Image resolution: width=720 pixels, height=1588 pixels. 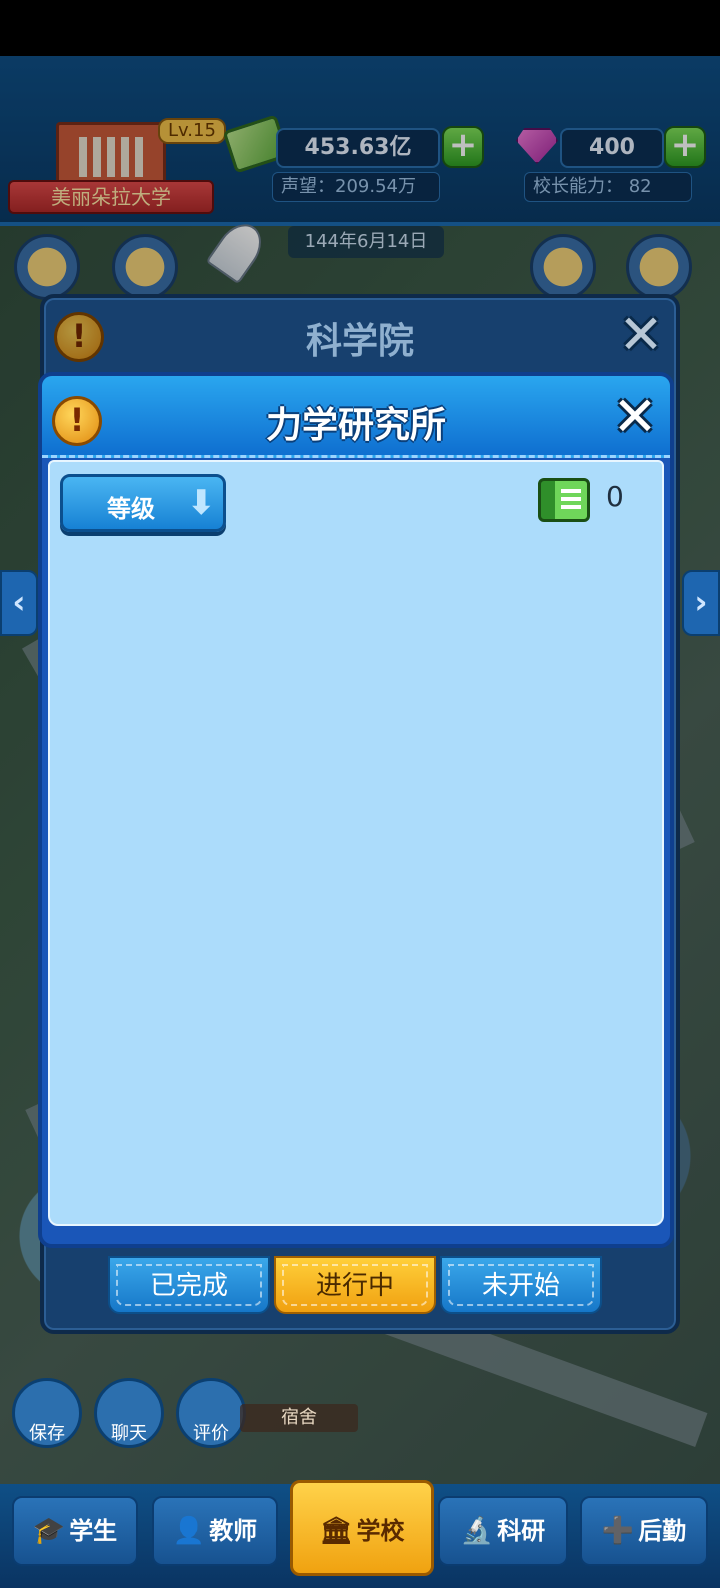 What do you see at coordinates (49, 1531) in the screenshot?
I see `graduation-cap-icon: 🎓` at bounding box center [49, 1531].